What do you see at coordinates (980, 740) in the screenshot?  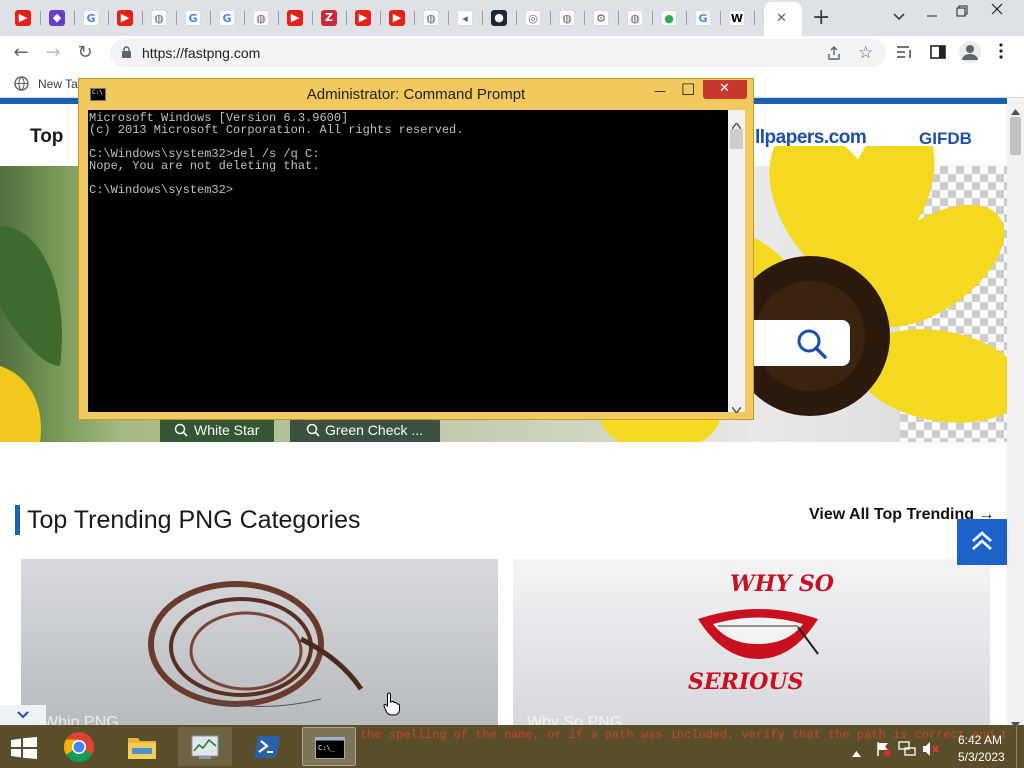 I see `clock-time: 6:42 AM` at bounding box center [980, 740].